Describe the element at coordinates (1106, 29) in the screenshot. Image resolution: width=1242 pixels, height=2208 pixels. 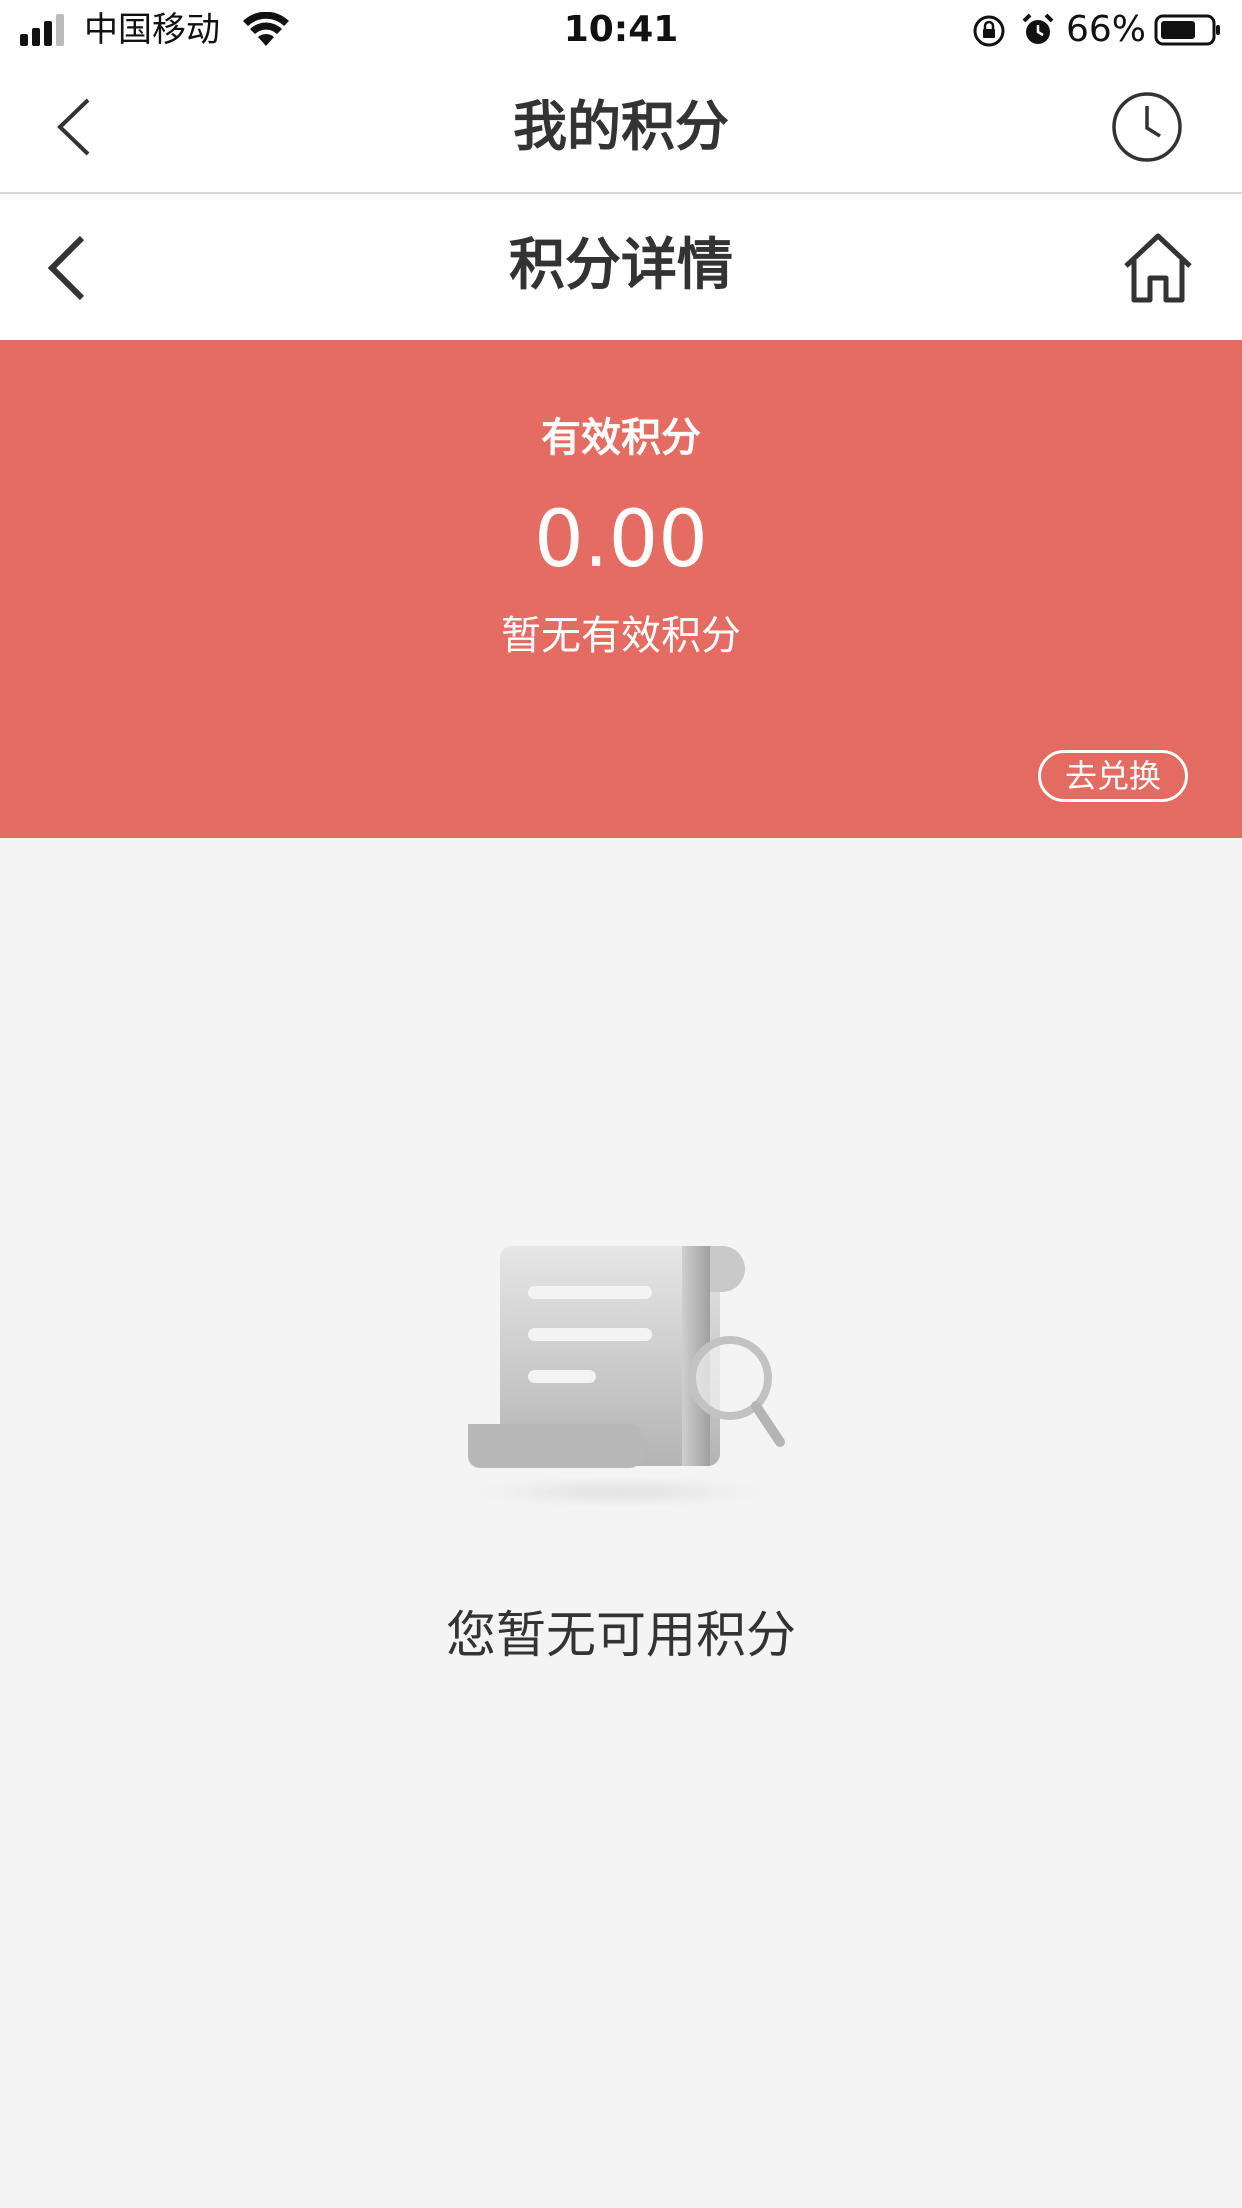
I see `battery-percent: 66%` at that location.